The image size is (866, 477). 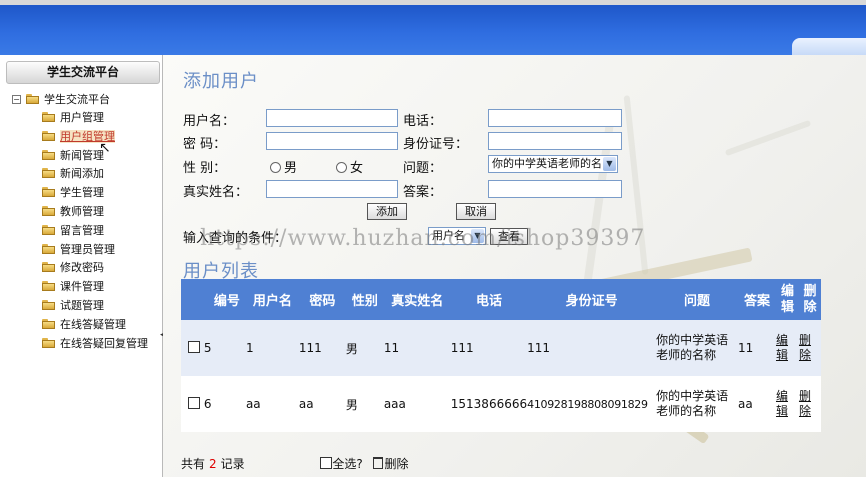 I want to click on mouse-cursor-icon: ↖, so click(x=105, y=148).